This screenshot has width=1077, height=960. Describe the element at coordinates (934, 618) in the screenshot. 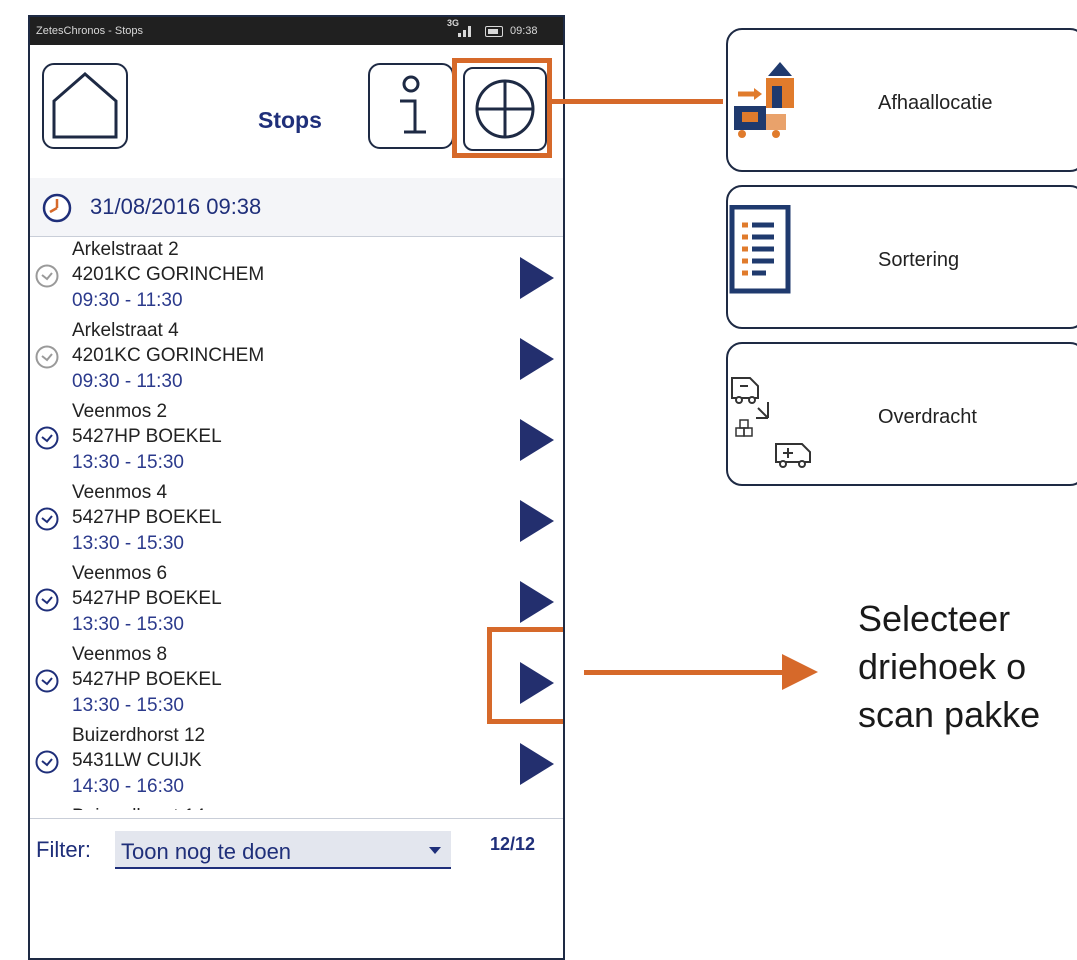

I see `instruction-line-1: Selecteer` at that location.